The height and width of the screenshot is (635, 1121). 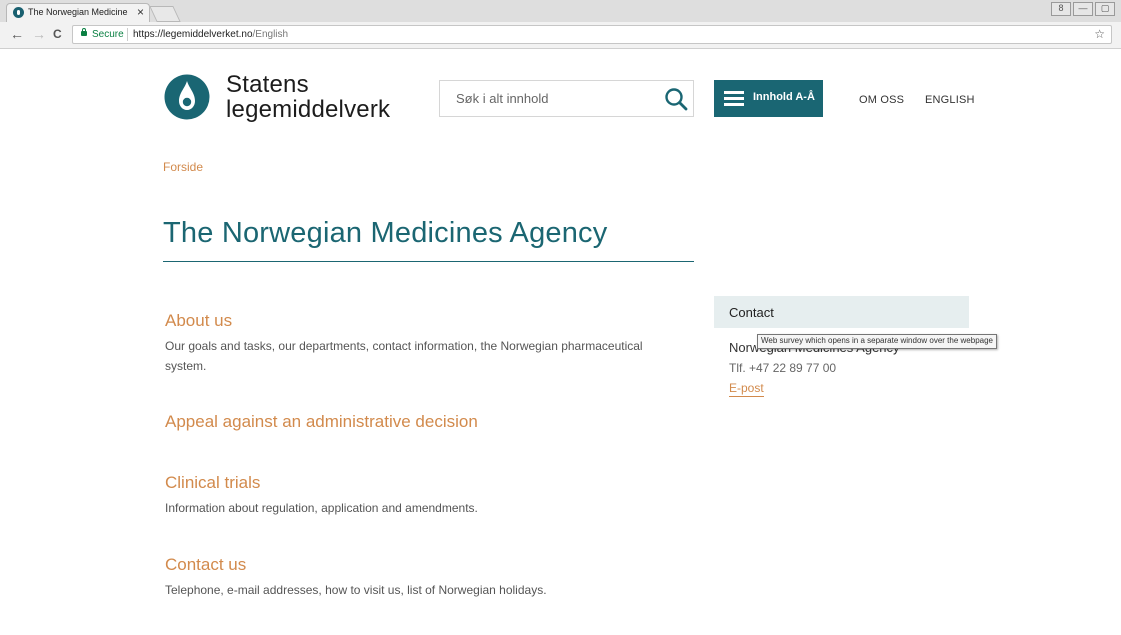 I want to click on search-icon, so click(x=676, y=99).